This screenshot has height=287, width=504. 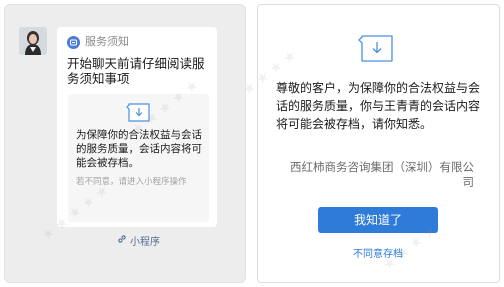 What do you see at coordinates (122, 240) in the screenshot?
I see `mini-program-link-icon` at bounding box center [122, 240].